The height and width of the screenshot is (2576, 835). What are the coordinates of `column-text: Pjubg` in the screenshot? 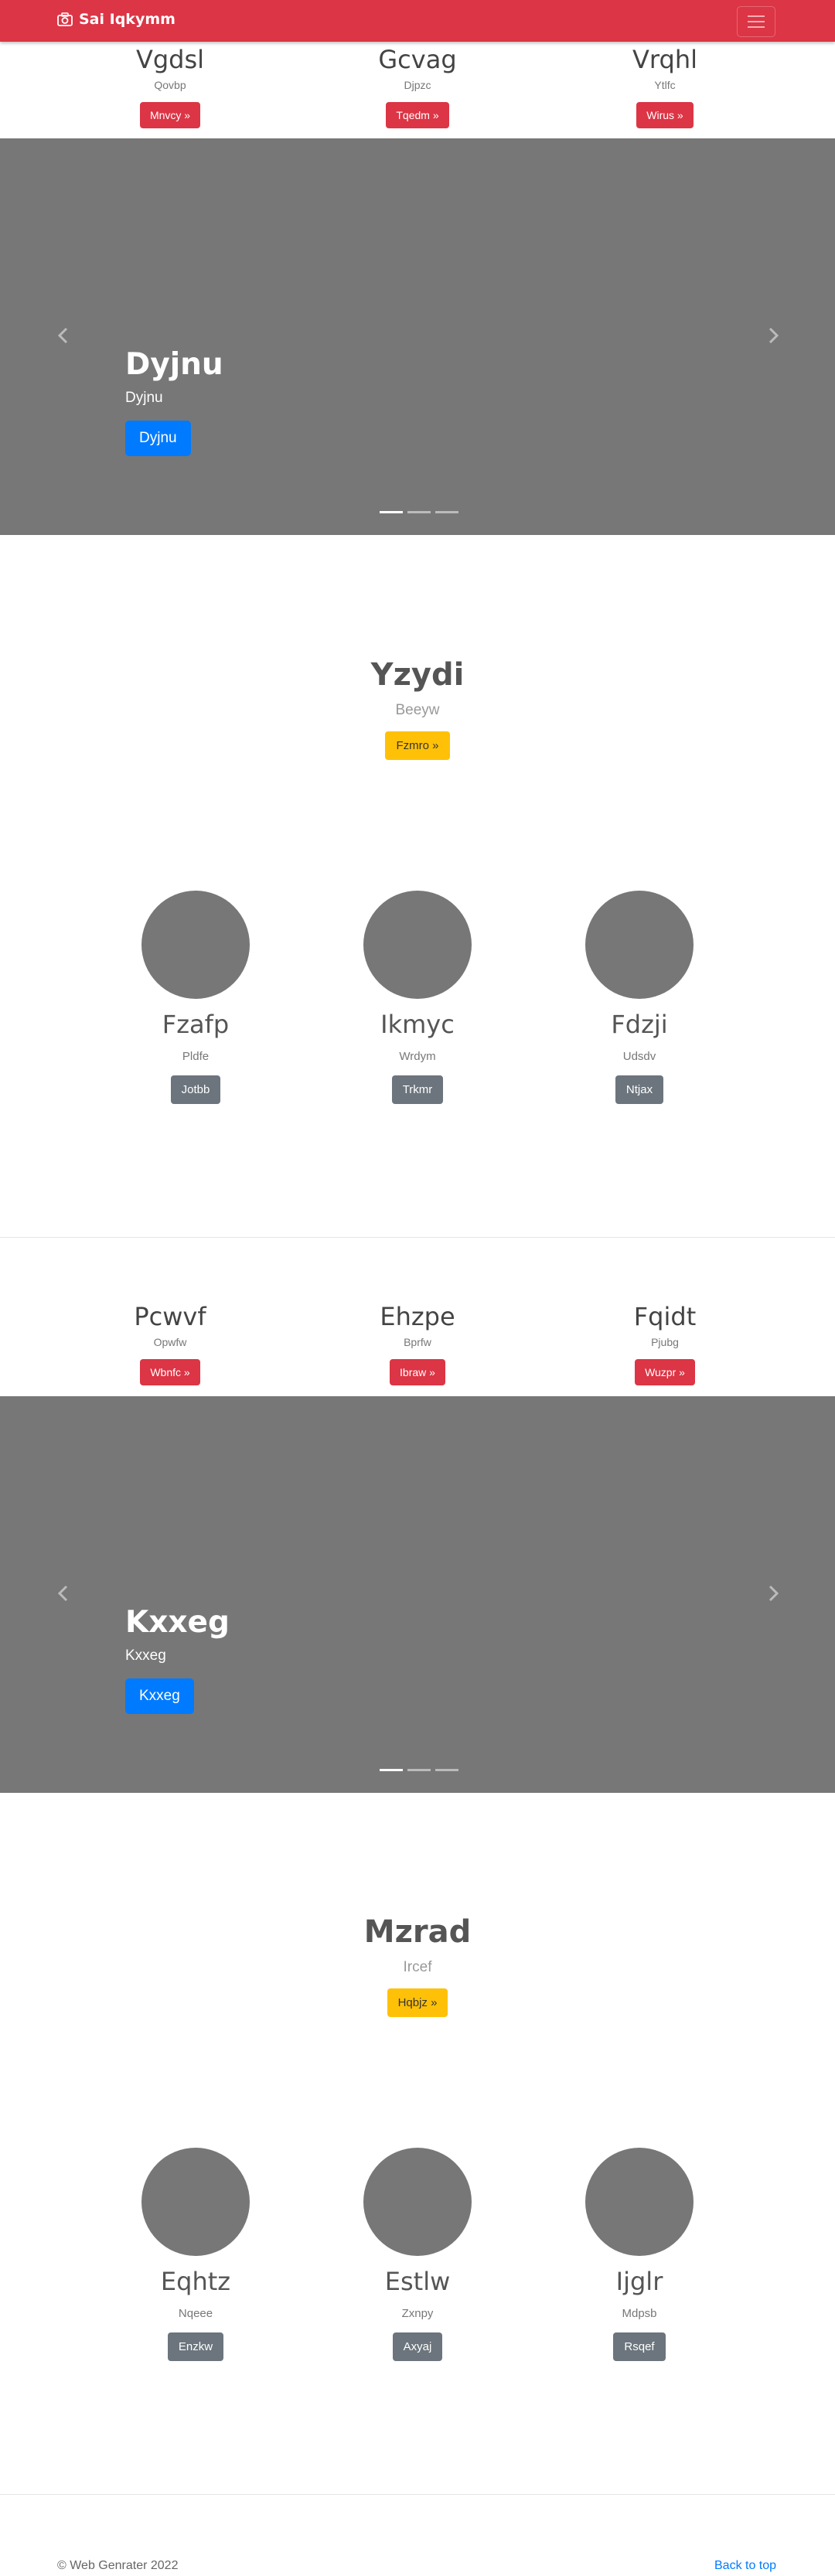 It's located at (665, 1342).